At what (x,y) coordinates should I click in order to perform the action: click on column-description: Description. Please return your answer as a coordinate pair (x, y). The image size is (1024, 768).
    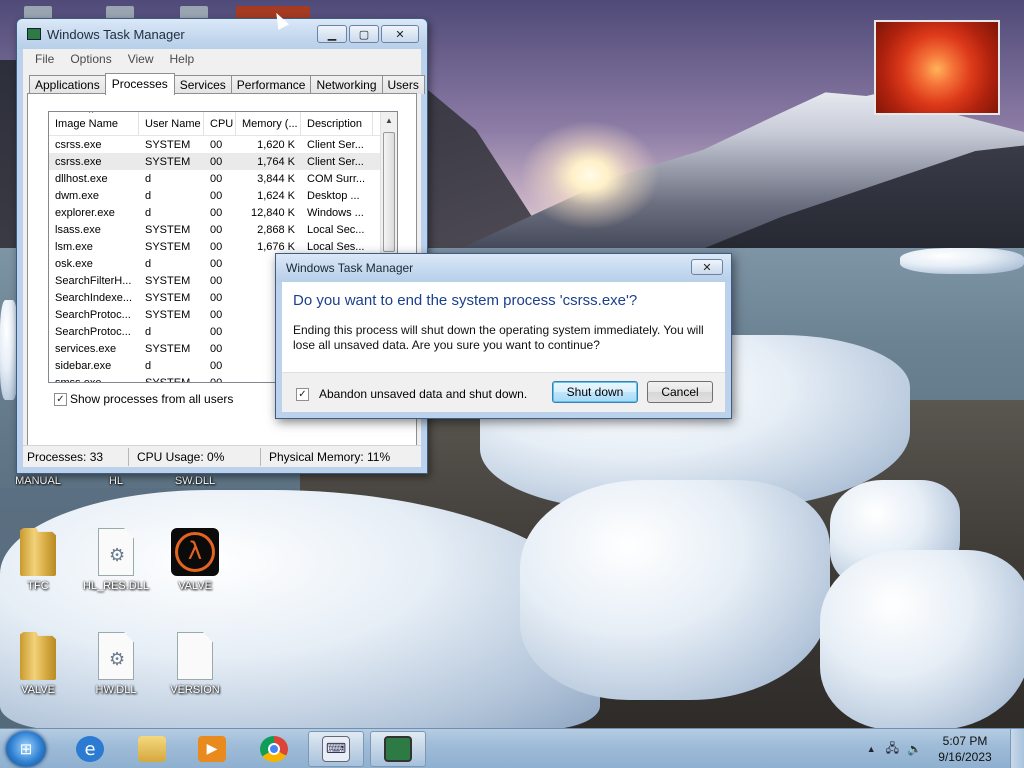
    Looking at the image, I should click on (337, 123).